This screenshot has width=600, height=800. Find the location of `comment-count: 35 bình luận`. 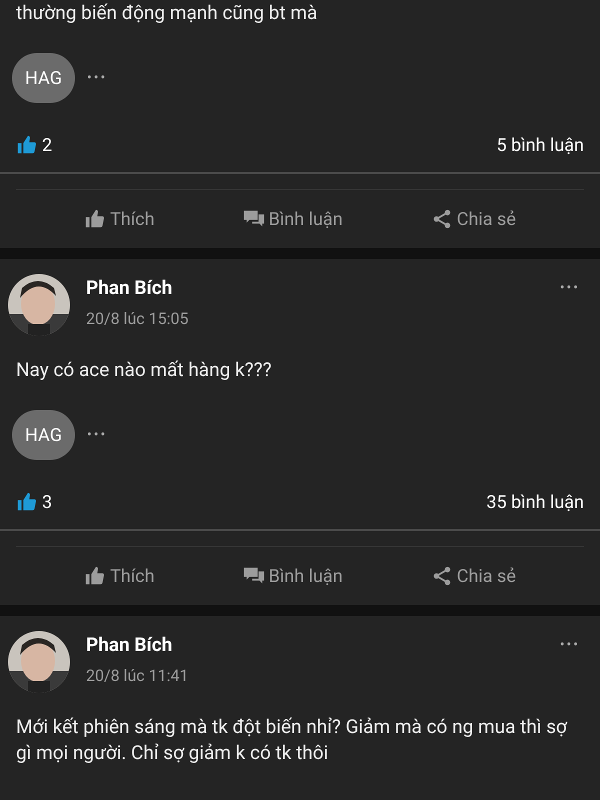

comment-count: 35 bình luận is located at coordinates (535, 502).